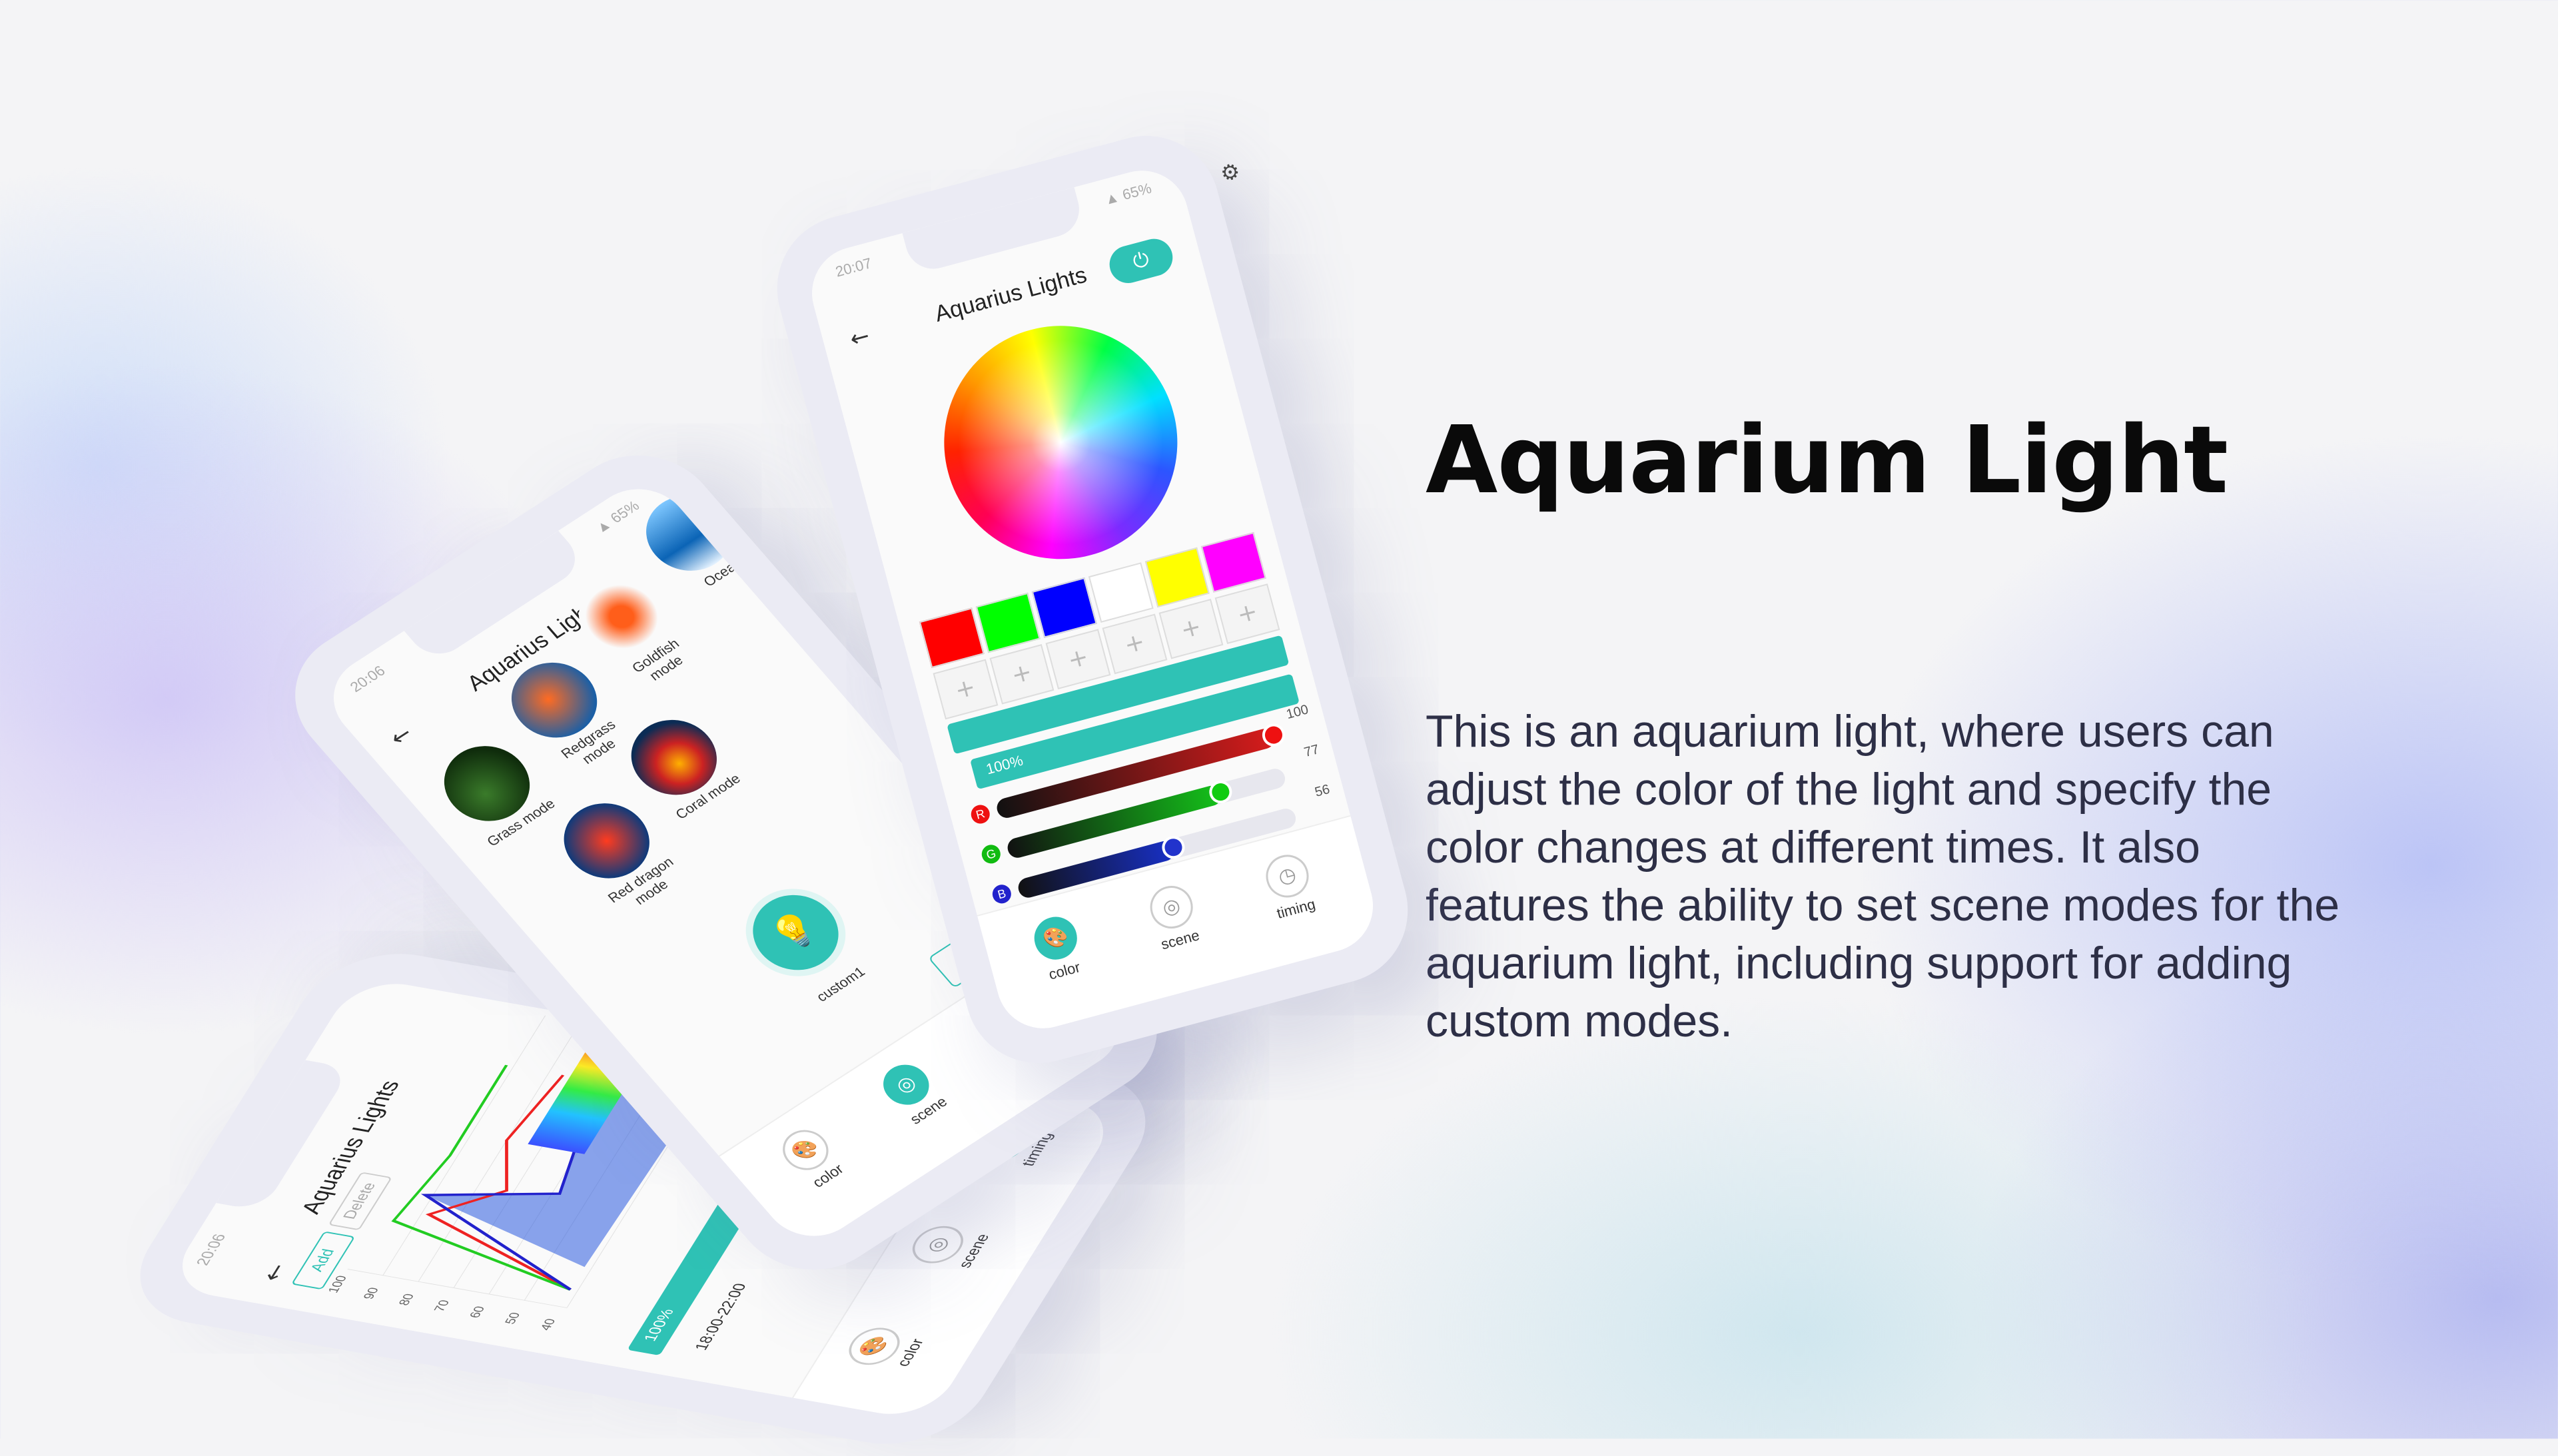 This screenshot has height=1456, width=2558. I want to click on y-tick-label: 60, so click(477, 1312).